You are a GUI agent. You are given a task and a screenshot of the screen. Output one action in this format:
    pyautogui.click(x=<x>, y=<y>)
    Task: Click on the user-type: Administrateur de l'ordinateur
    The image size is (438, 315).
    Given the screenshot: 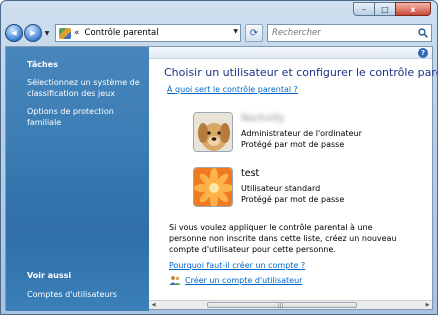 What is the action you would take?
    pyautogui.click(x=301, y=133)
    